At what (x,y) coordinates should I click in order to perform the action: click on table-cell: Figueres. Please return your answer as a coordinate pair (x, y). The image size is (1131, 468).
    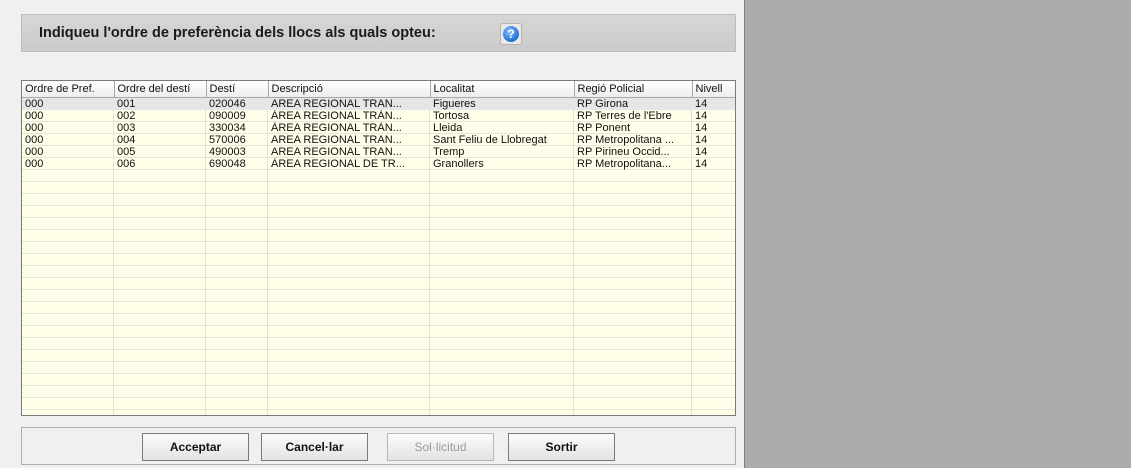
    Looking at the image, I should click on (502, 103).